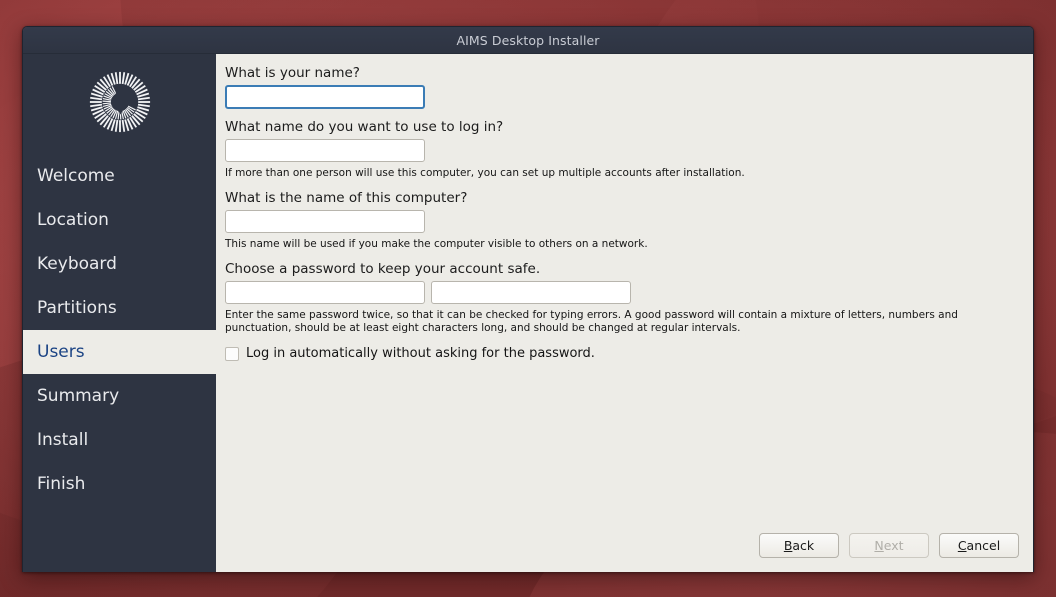 This screenshot has width=1056, height=597. Describe the element at coordinates (623, 552) in the screenshot. I see `button-bar: Back Next Cancel` at that location.